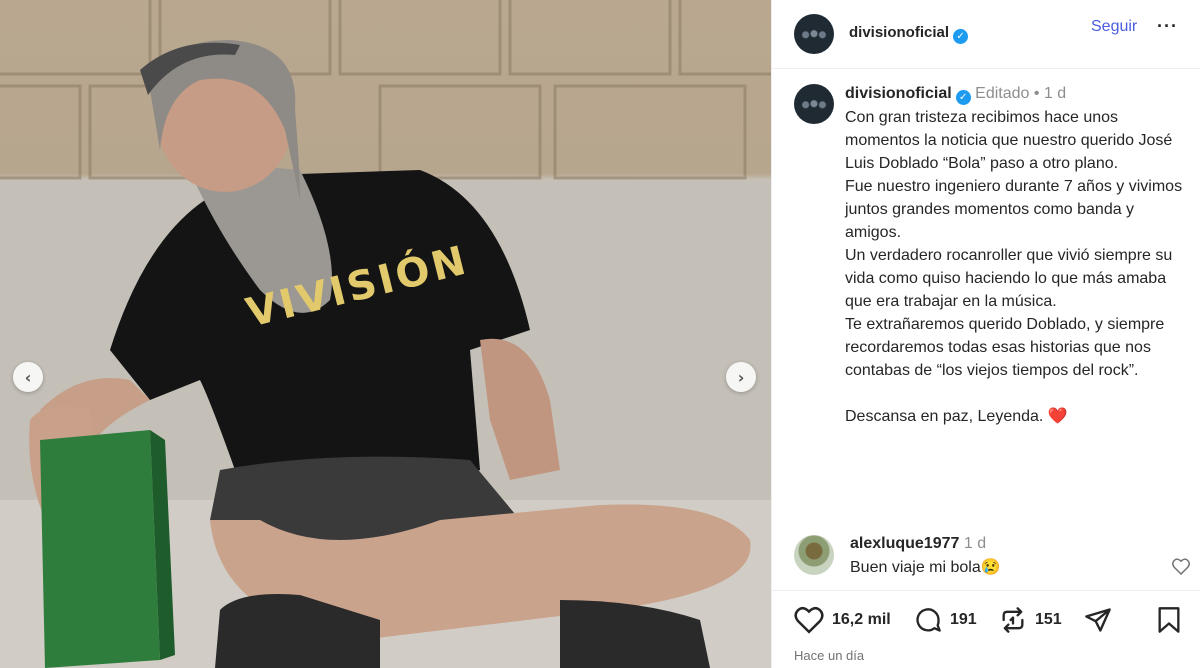 The width and height of the screenshot is (1200, 668). What do you see at coordinates (1181, 569) in the screenshot?
I see `comment-like-icon` at bounding box center [1181, 569].